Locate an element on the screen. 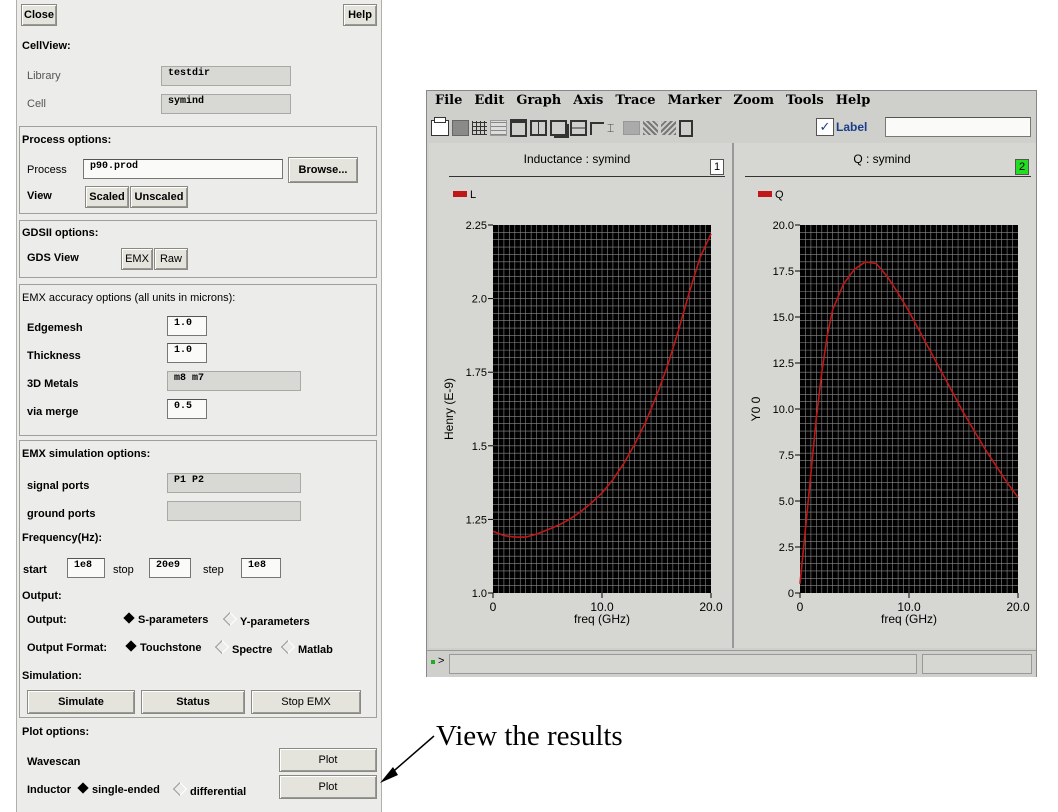  close-button: Close is located at coordinates (39, 15).